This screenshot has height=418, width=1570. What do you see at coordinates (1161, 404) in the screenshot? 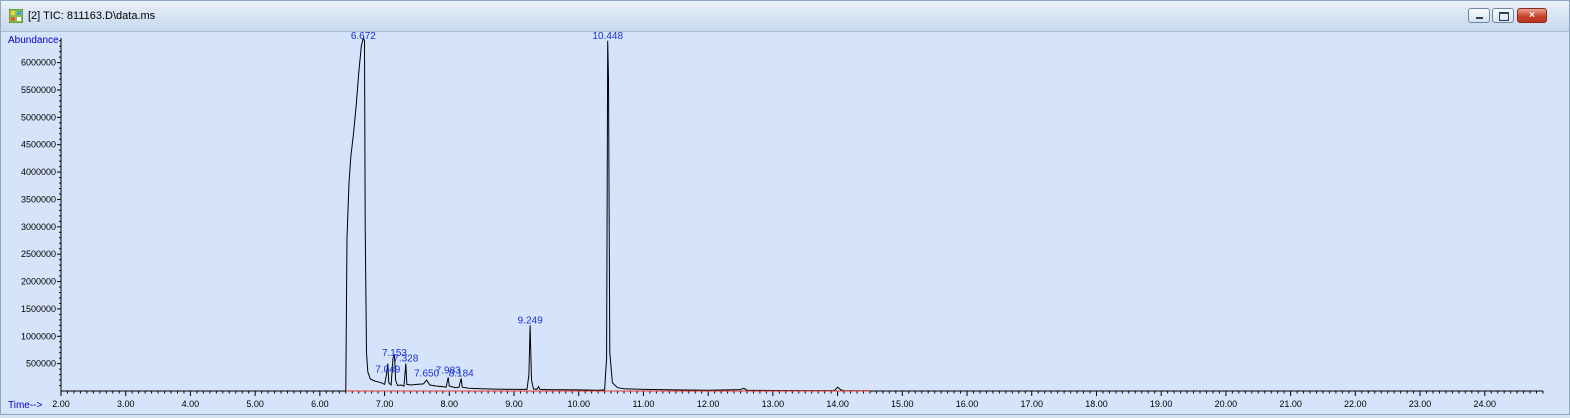
I see `x-tick-label: 19.00` at bounding box center [1161, 404].